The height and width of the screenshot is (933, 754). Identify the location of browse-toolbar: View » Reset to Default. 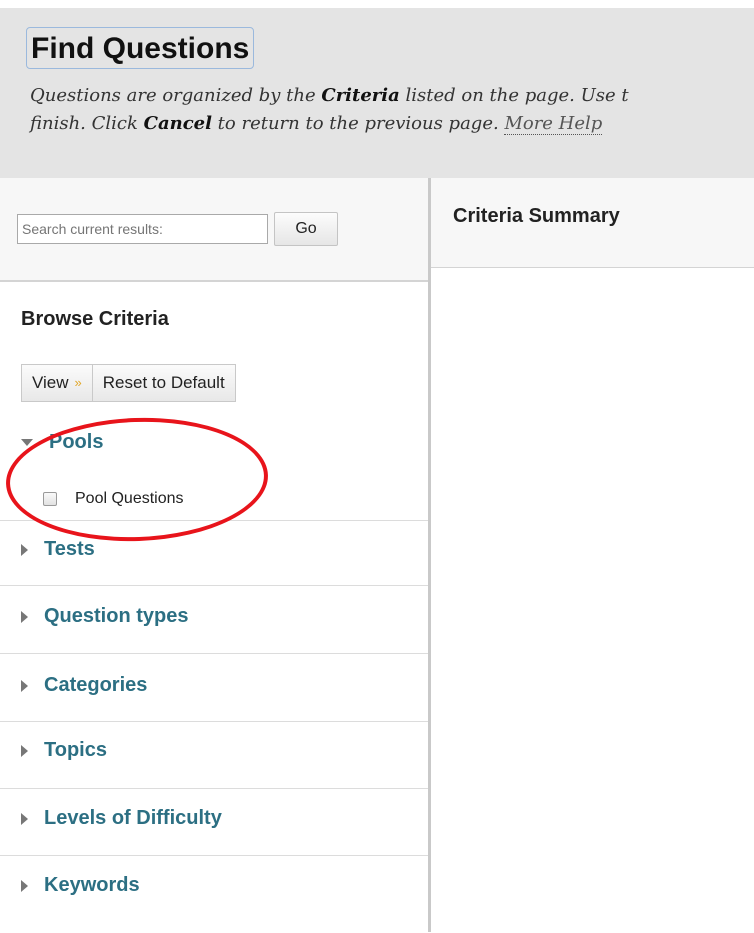
(128, 383).